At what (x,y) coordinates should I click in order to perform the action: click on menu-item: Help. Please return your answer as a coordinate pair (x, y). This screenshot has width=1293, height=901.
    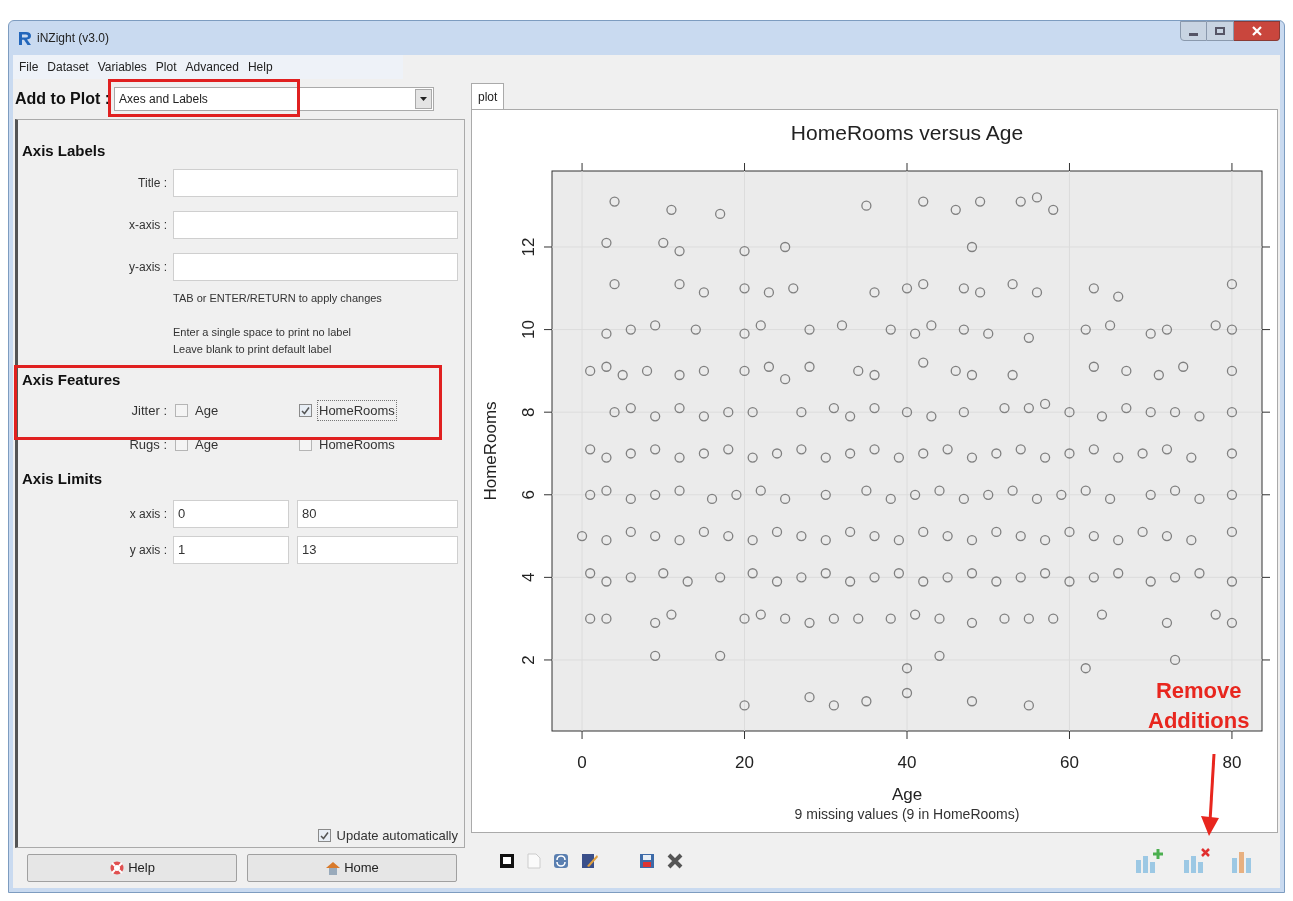
    Looking at the image, I should click on (260, 67).